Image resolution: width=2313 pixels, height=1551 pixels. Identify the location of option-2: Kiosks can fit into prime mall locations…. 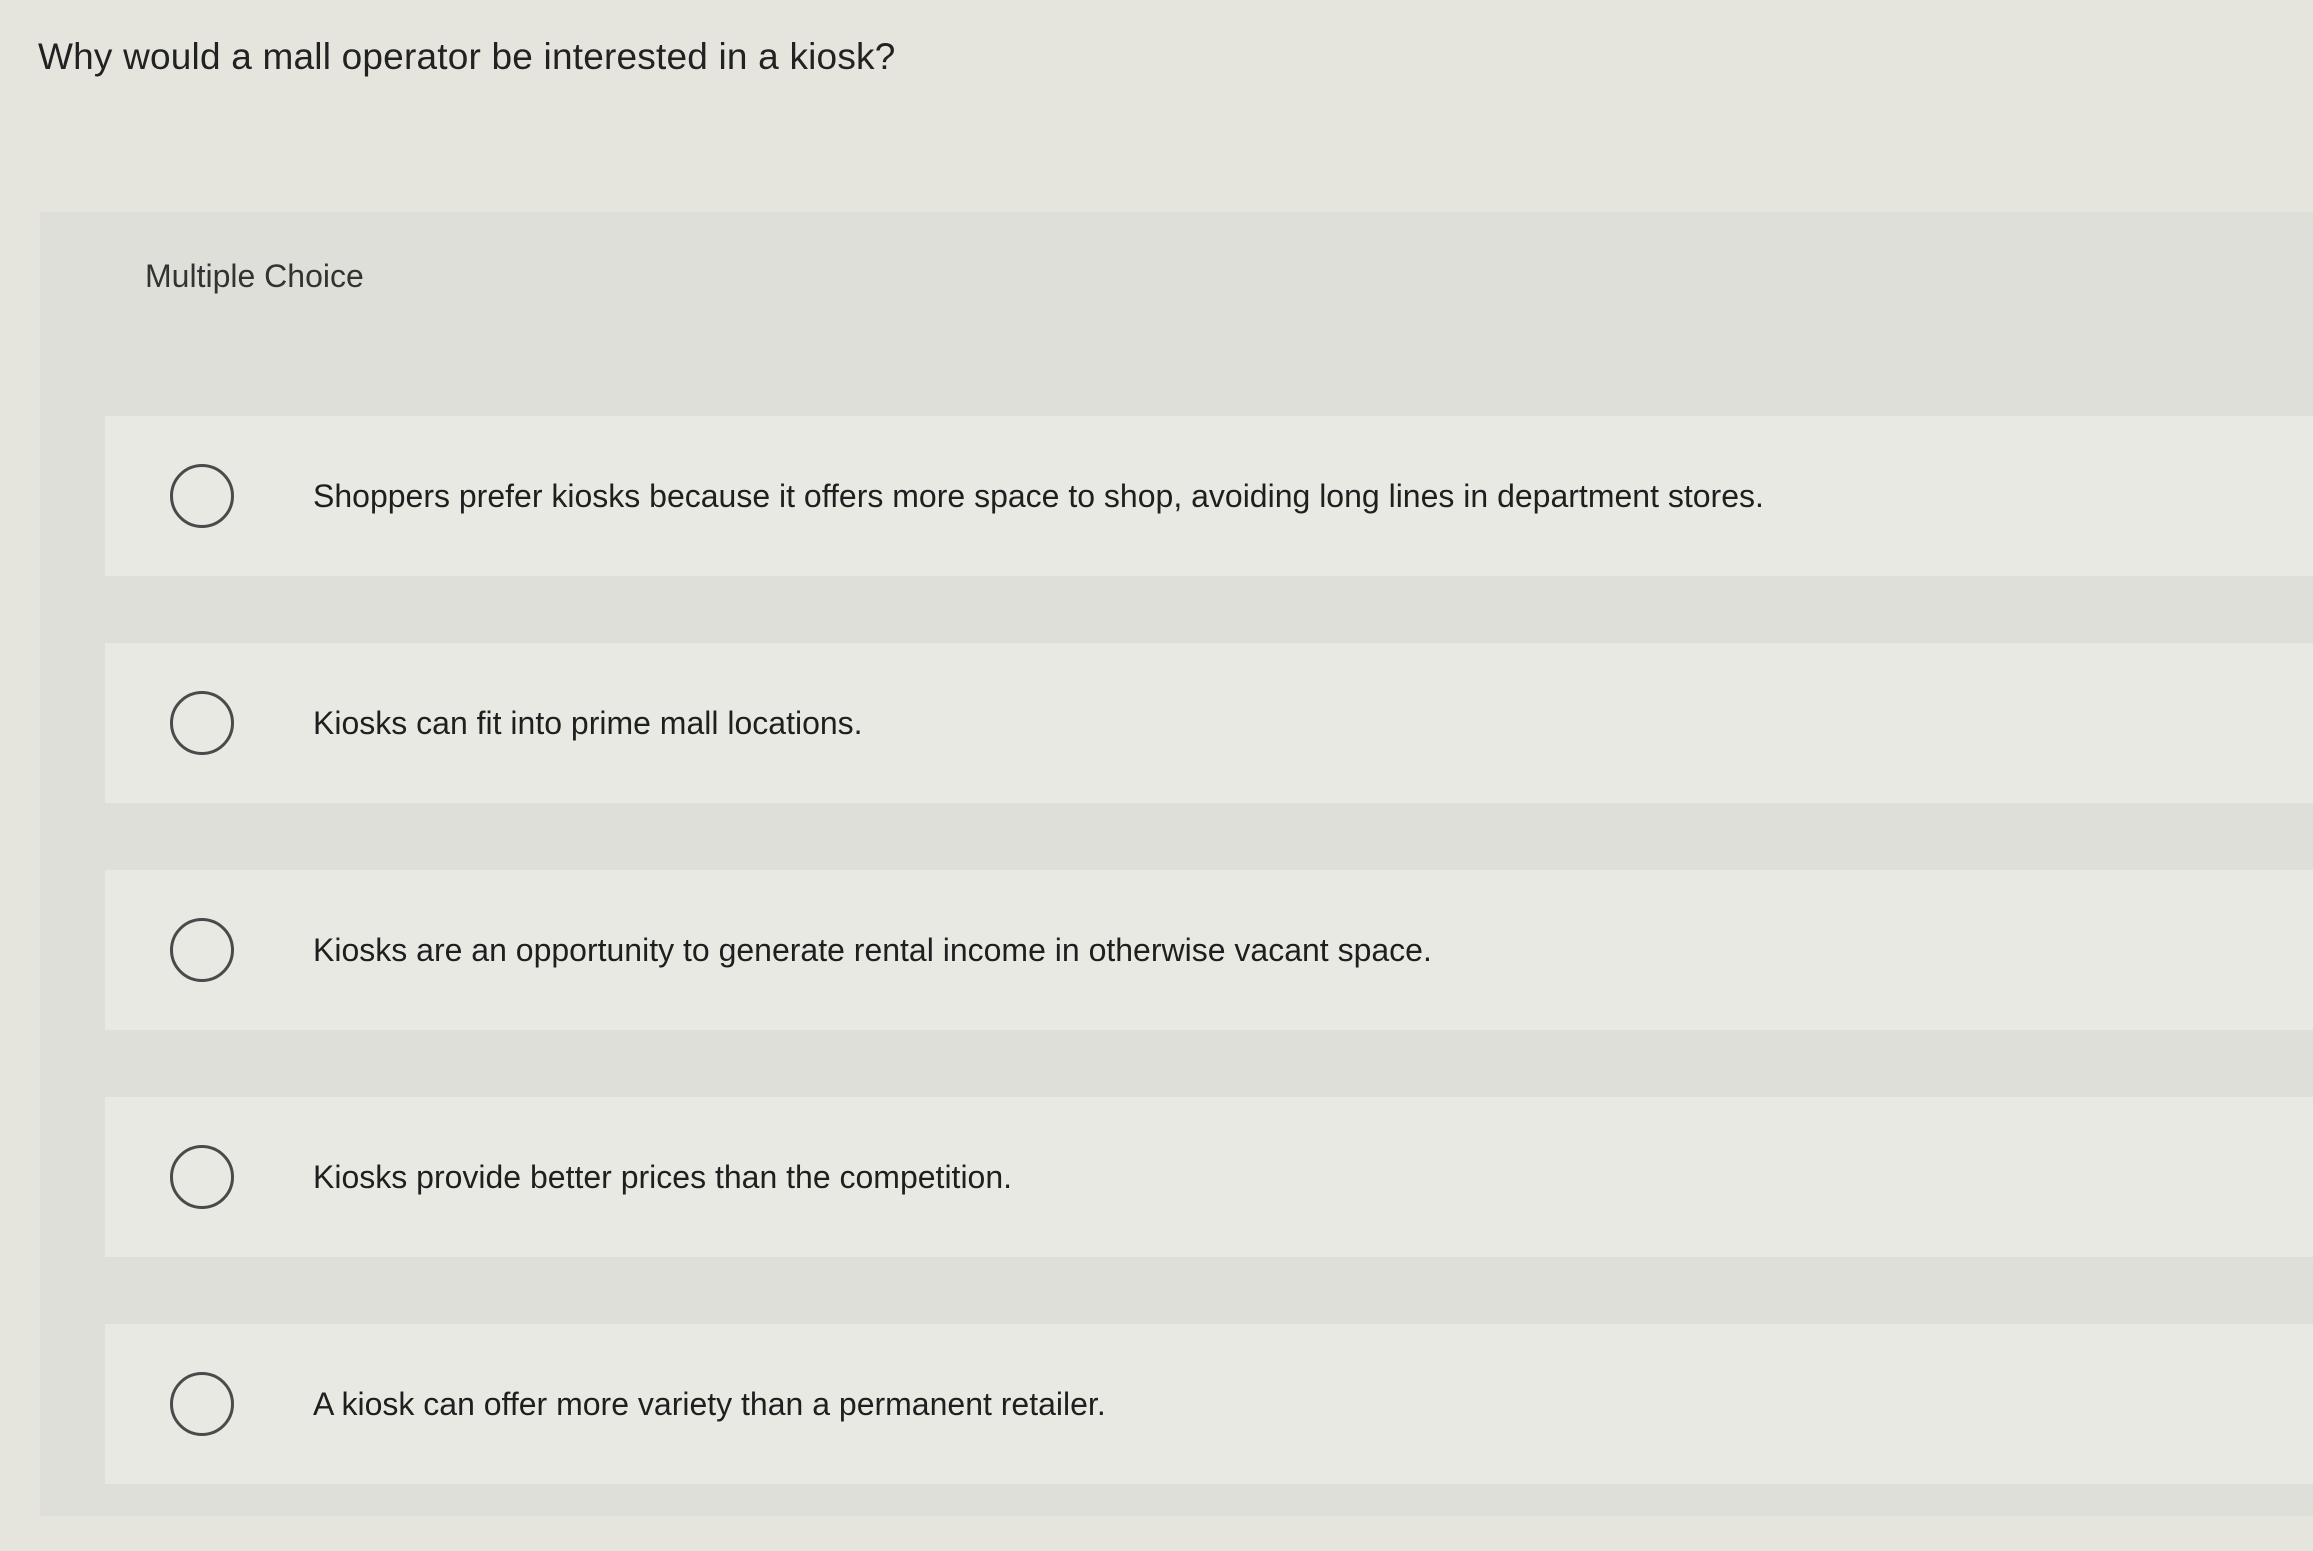
(1209, 723).